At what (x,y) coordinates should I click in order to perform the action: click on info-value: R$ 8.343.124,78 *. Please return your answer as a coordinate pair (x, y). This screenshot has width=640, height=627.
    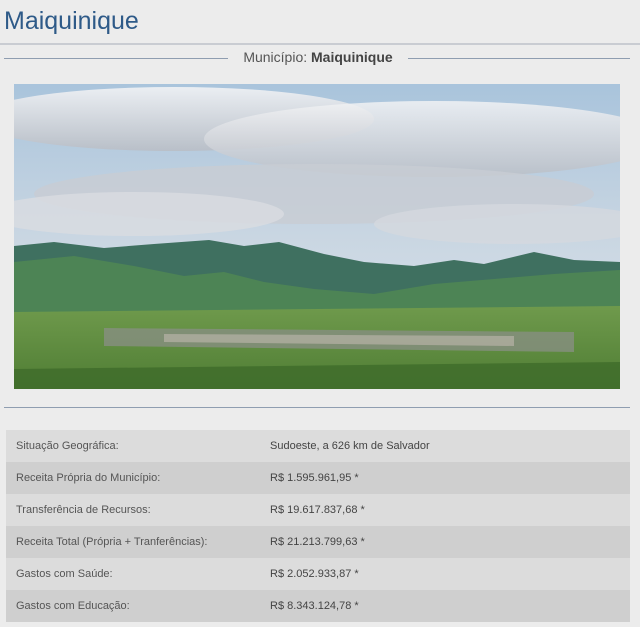
    Looking at the image, I should click on (314, 606).